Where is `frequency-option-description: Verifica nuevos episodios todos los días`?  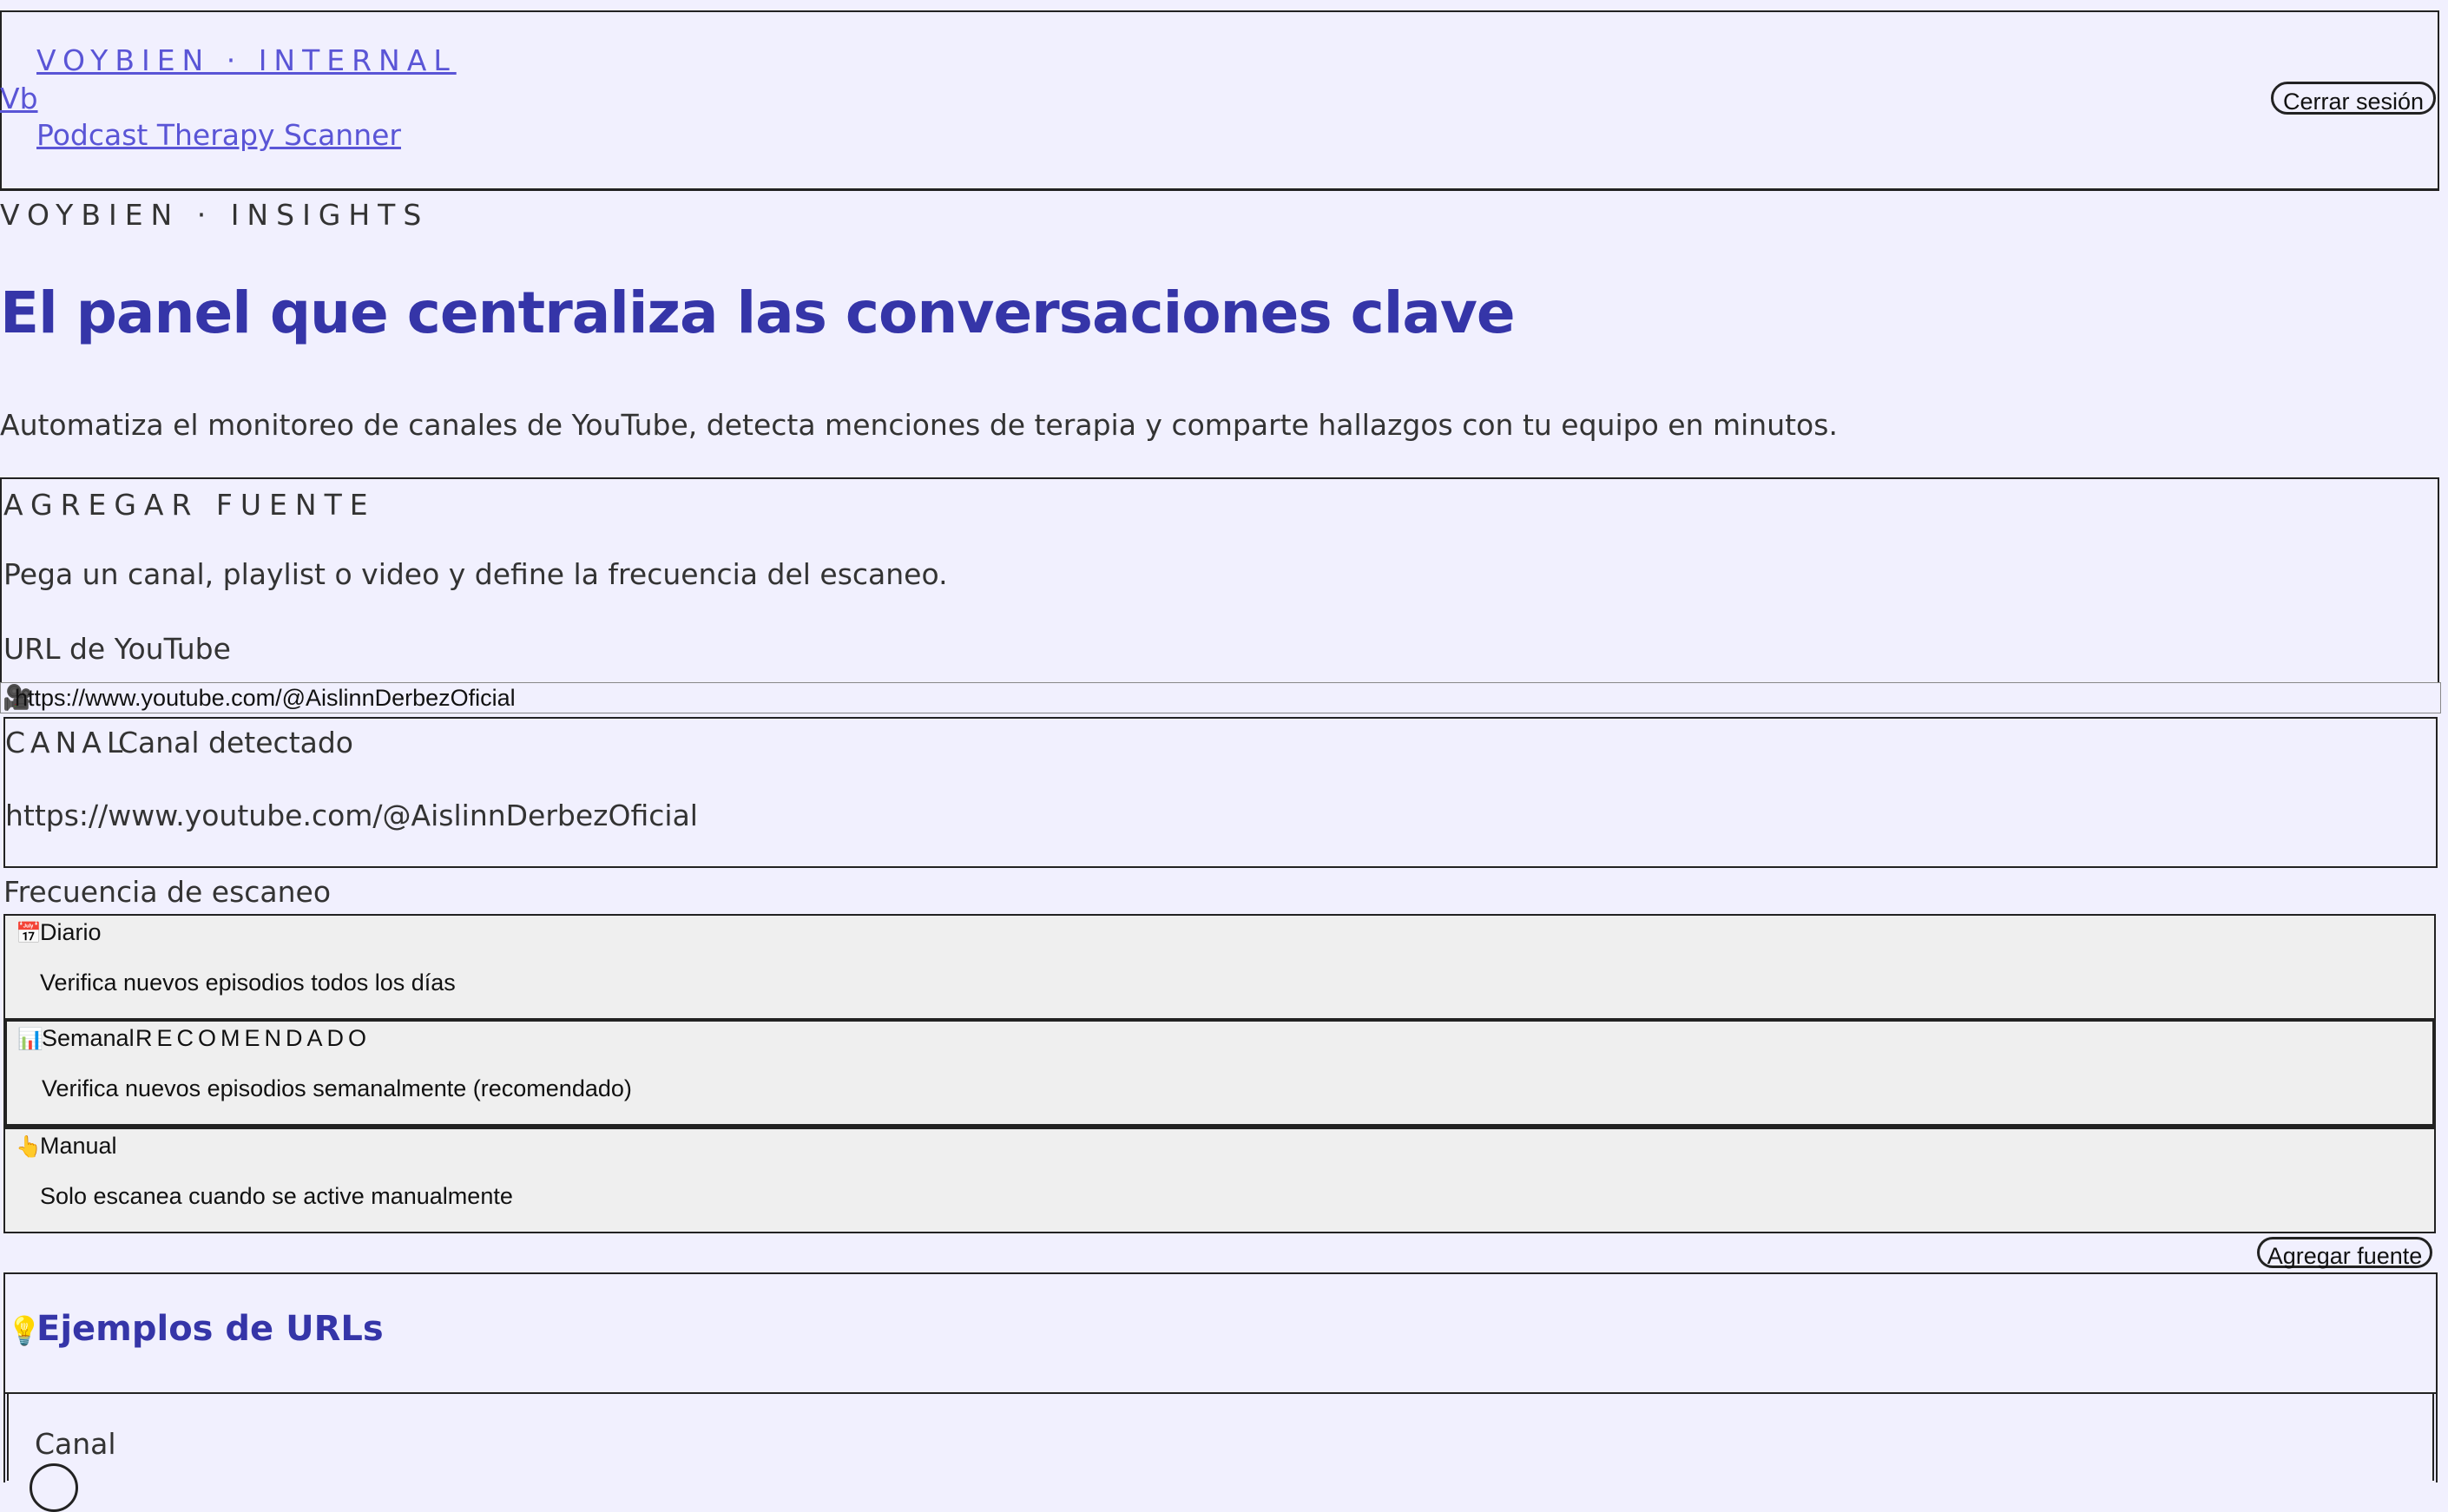
frequency-option-description: Verifica nuevos episodios todos los días is located at coordinates (248, 983).